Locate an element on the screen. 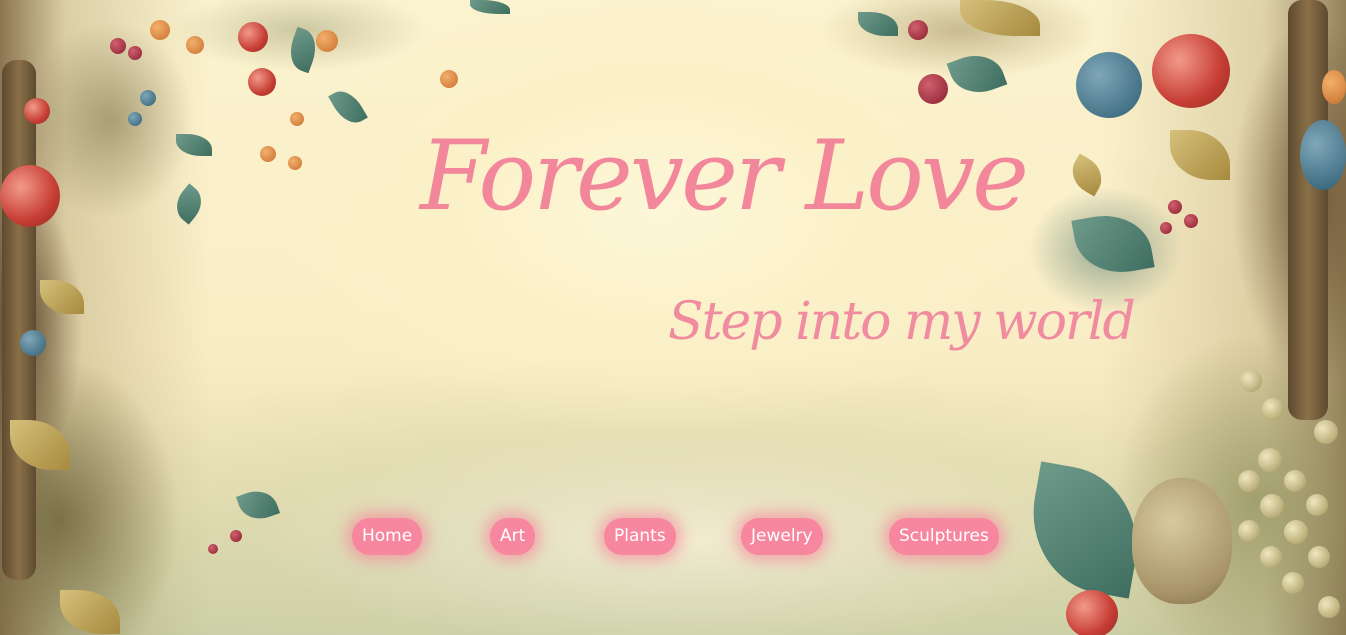 The width and height of the screenshot is (1346, 635). left-tree-trunk is located at coordinates (19, 320).